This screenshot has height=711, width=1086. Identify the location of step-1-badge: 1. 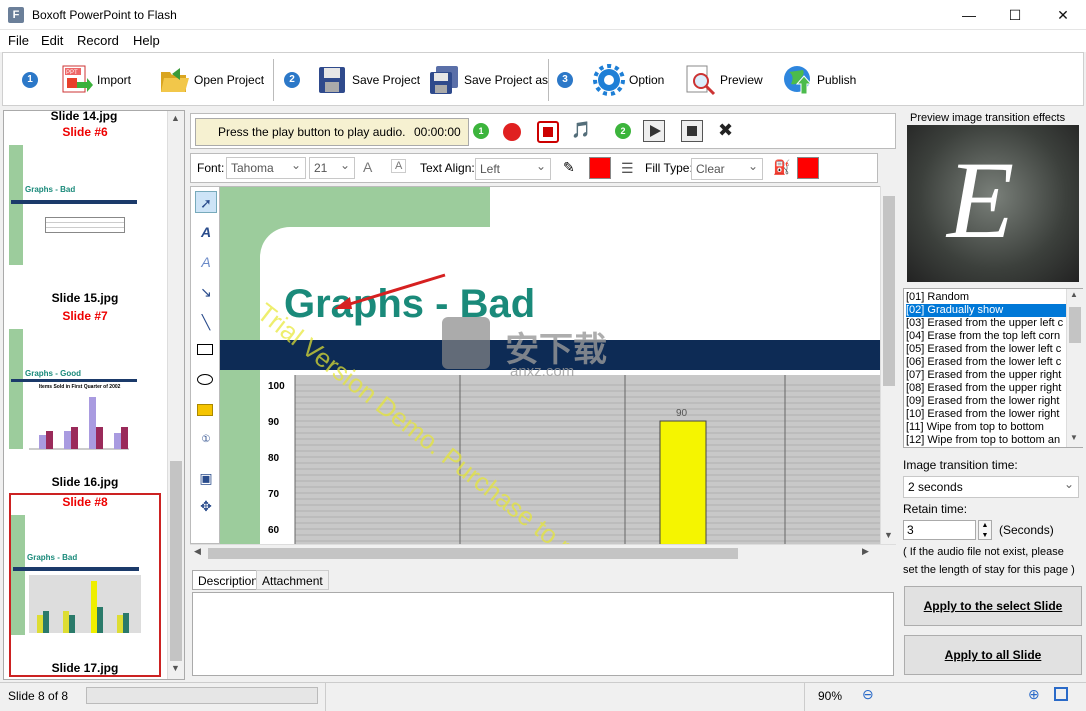
(30, 80).